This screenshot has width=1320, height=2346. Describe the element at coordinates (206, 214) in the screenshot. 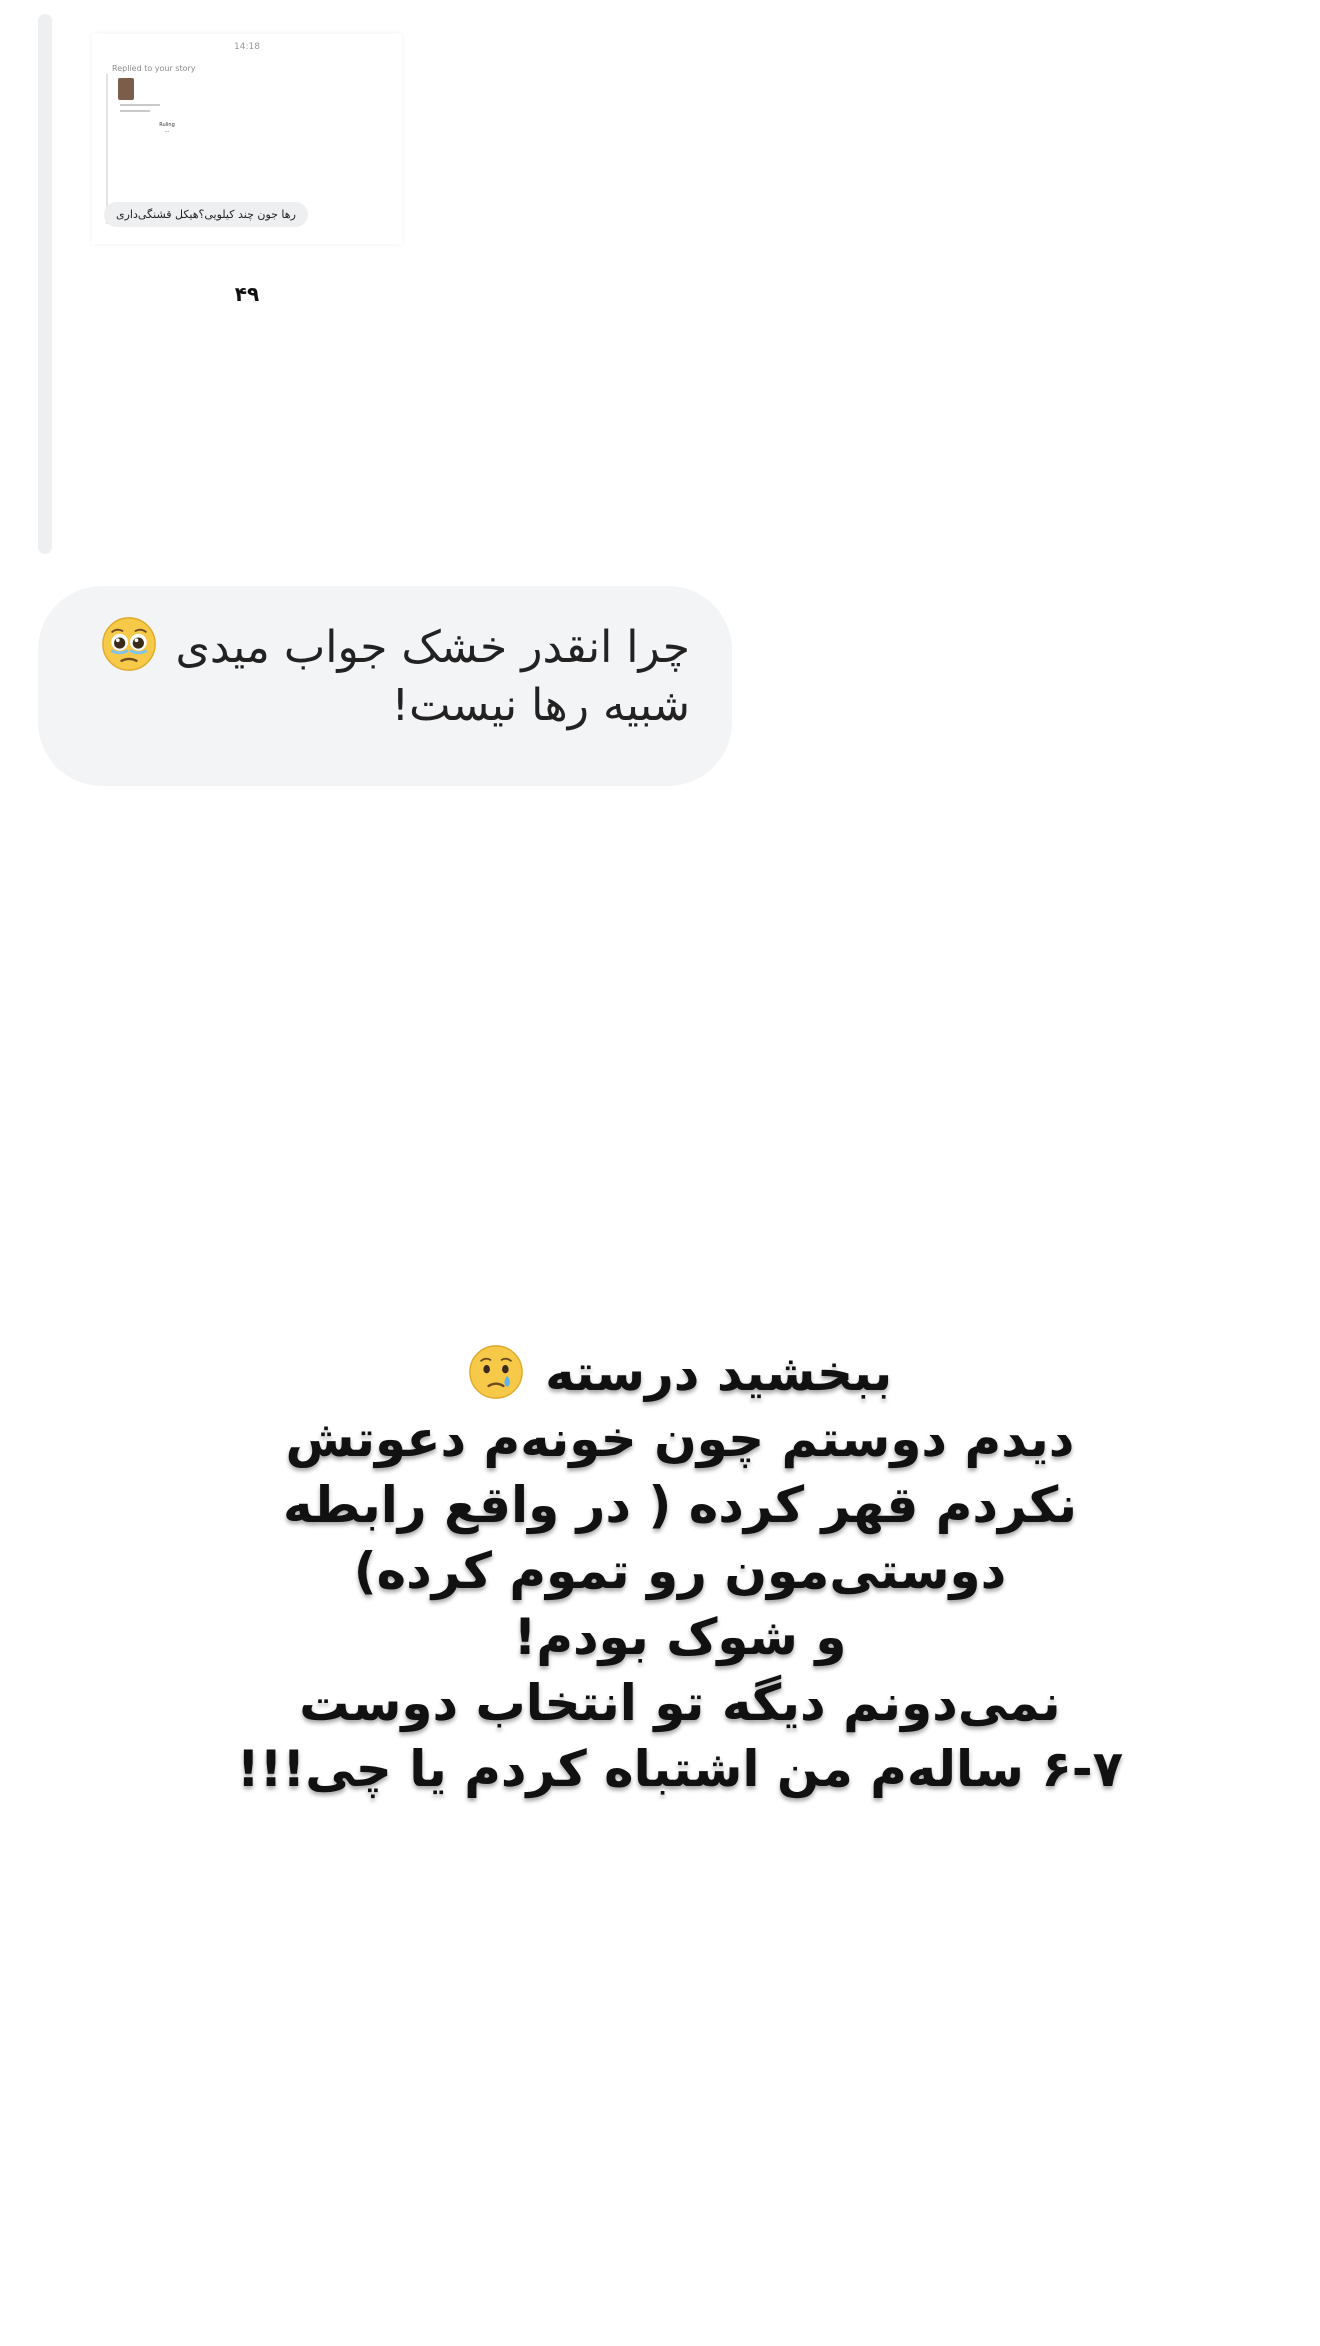

I see `quoted-message-bubble: رها جون چند کیلویی؟هیکل قشنگی‌داری` at that location.